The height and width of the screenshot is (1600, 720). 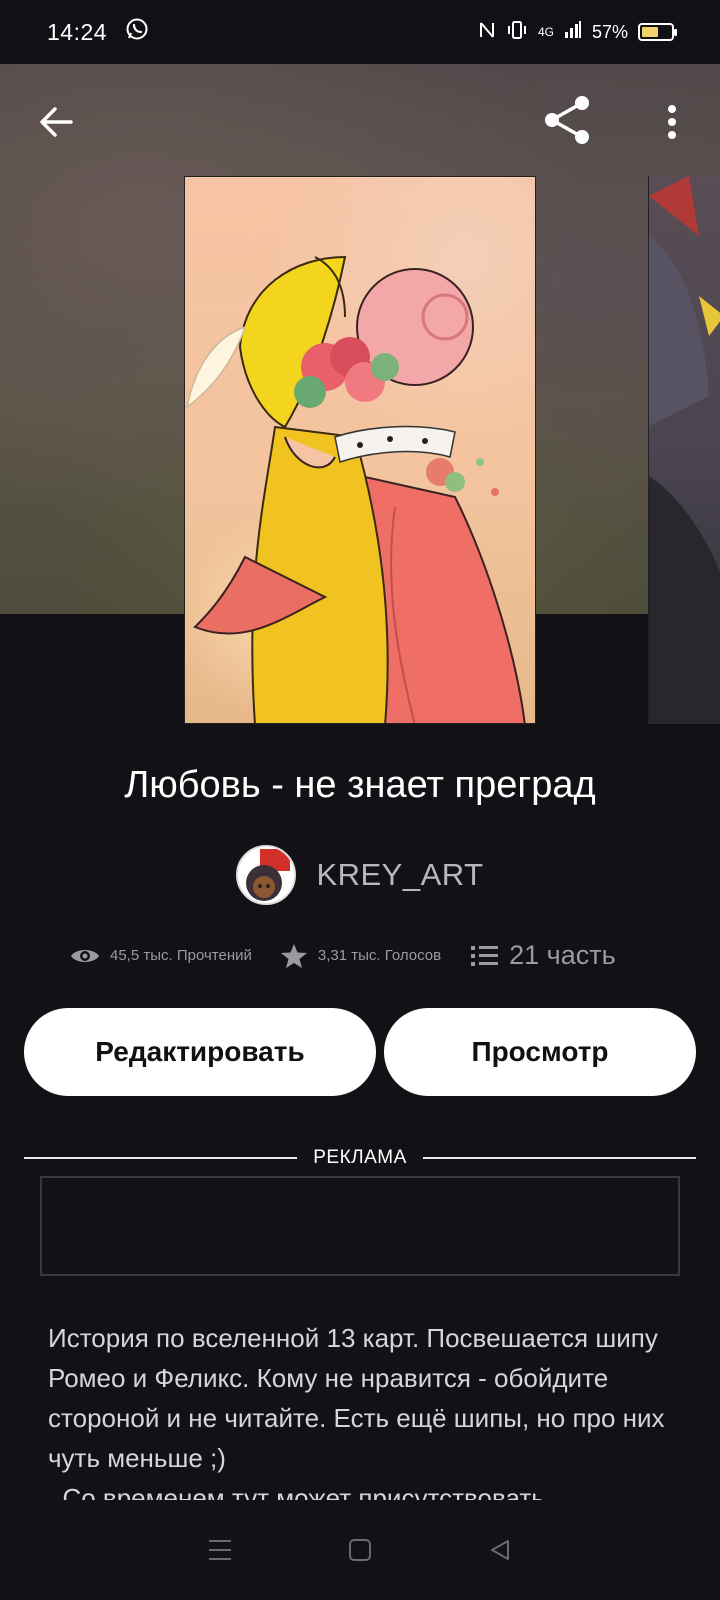 I want to click on author-row: KREY_ART, so click(x=360, y=875).